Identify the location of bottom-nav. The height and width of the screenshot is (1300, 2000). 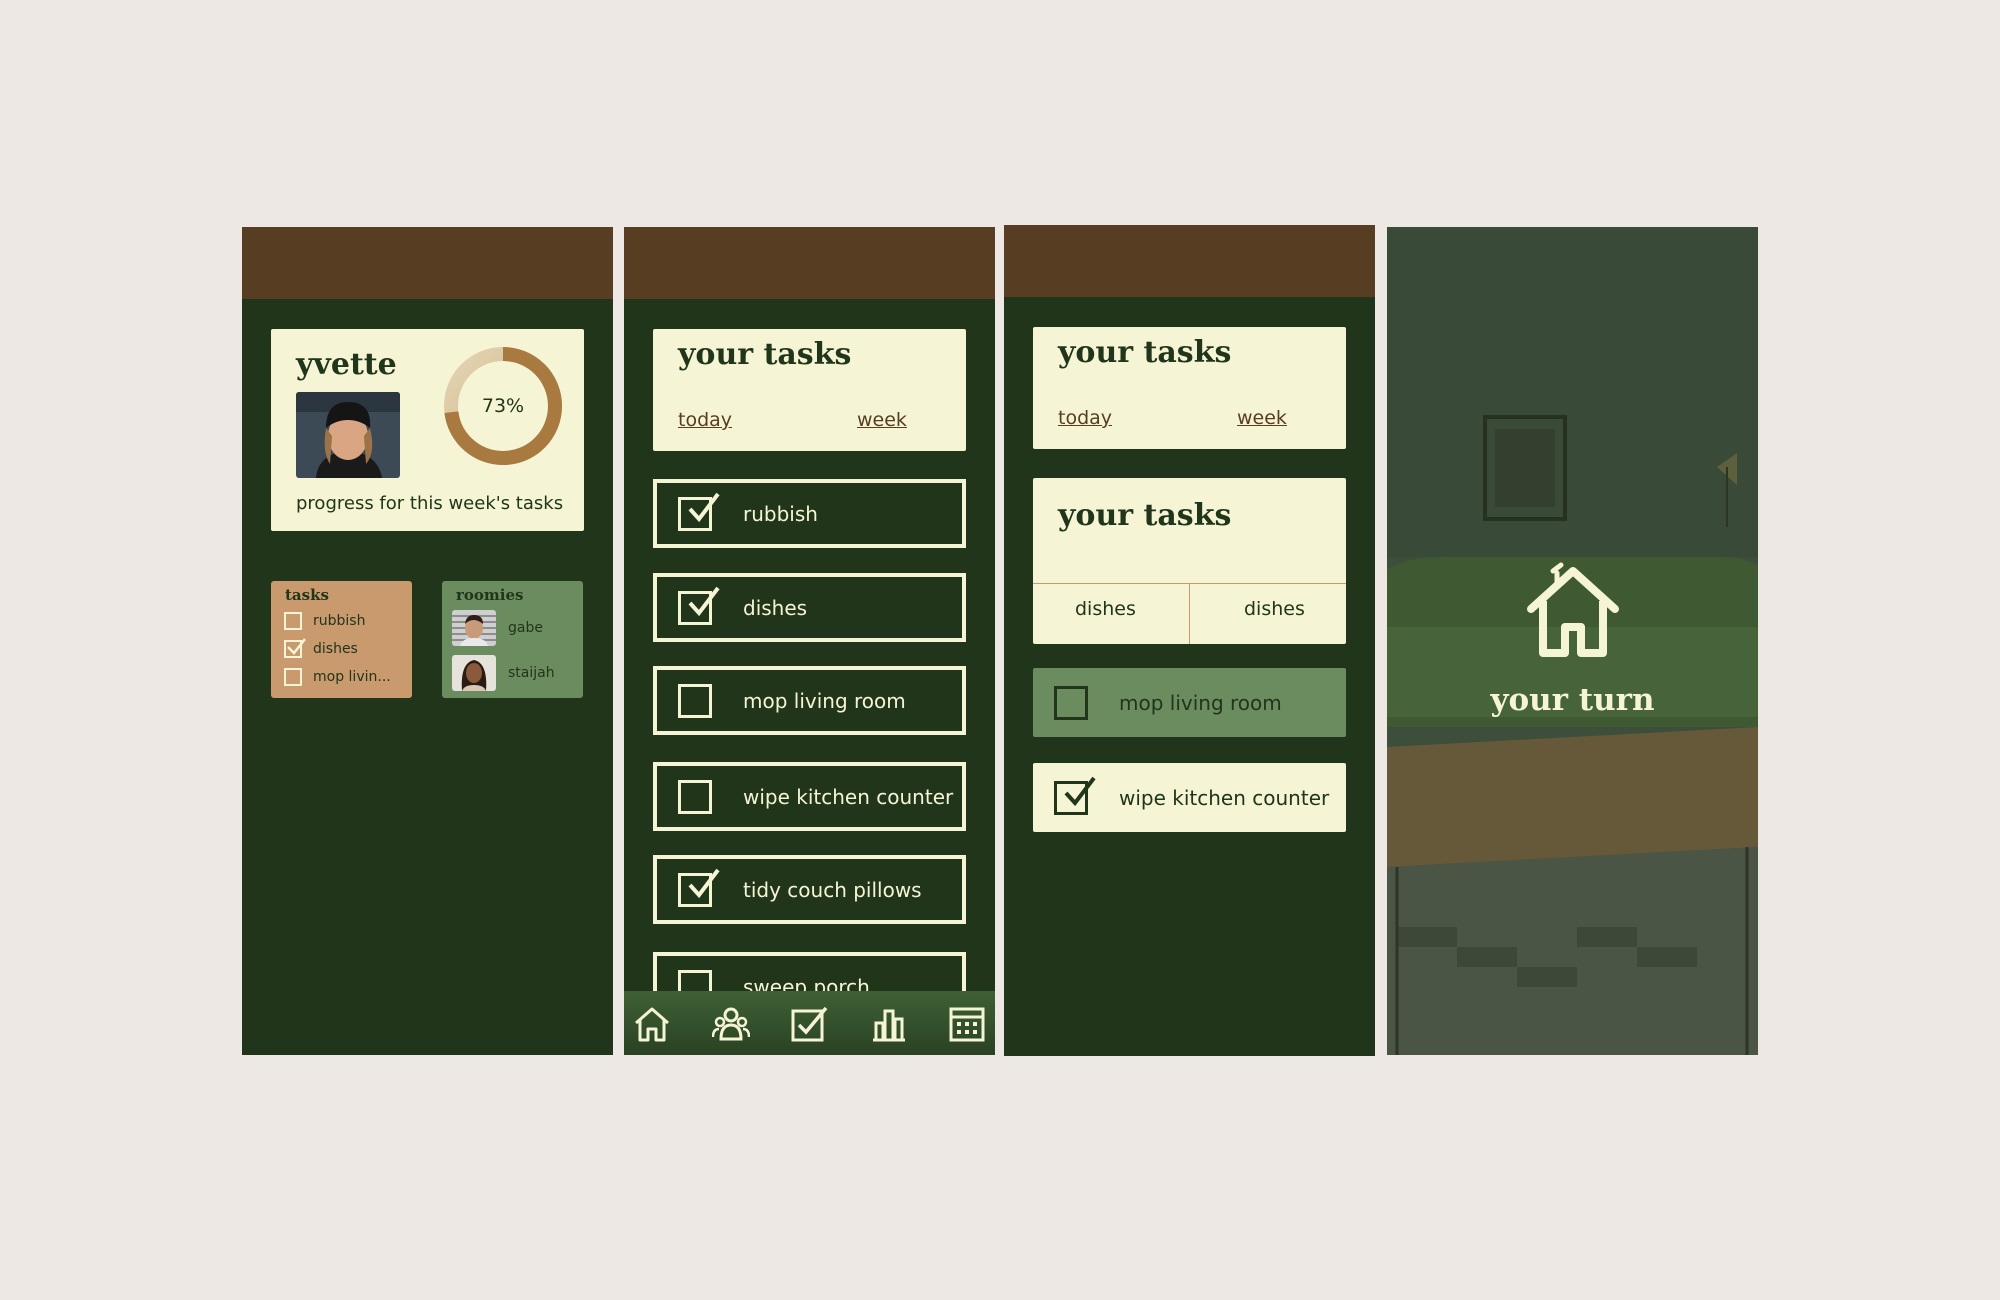
(809, 1023).